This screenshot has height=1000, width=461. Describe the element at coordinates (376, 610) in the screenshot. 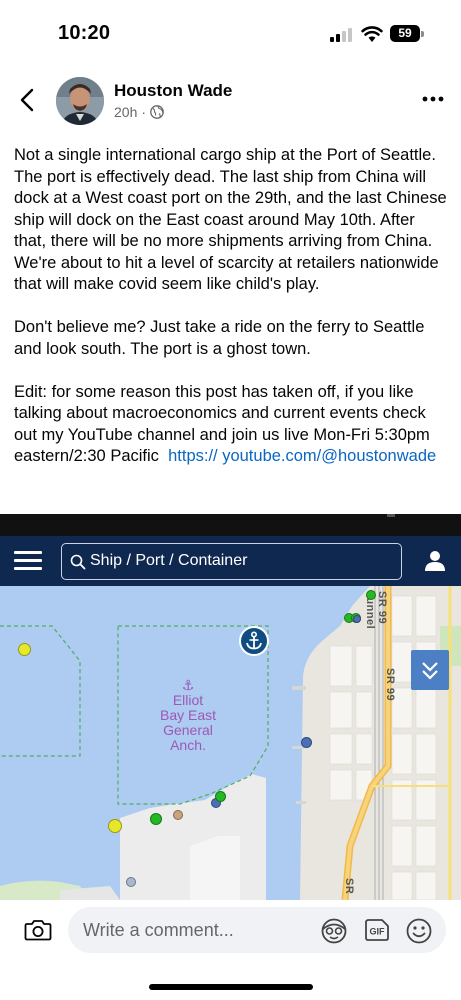

I see `street-label-tunnel: SR 99 Tunnel` at that location.